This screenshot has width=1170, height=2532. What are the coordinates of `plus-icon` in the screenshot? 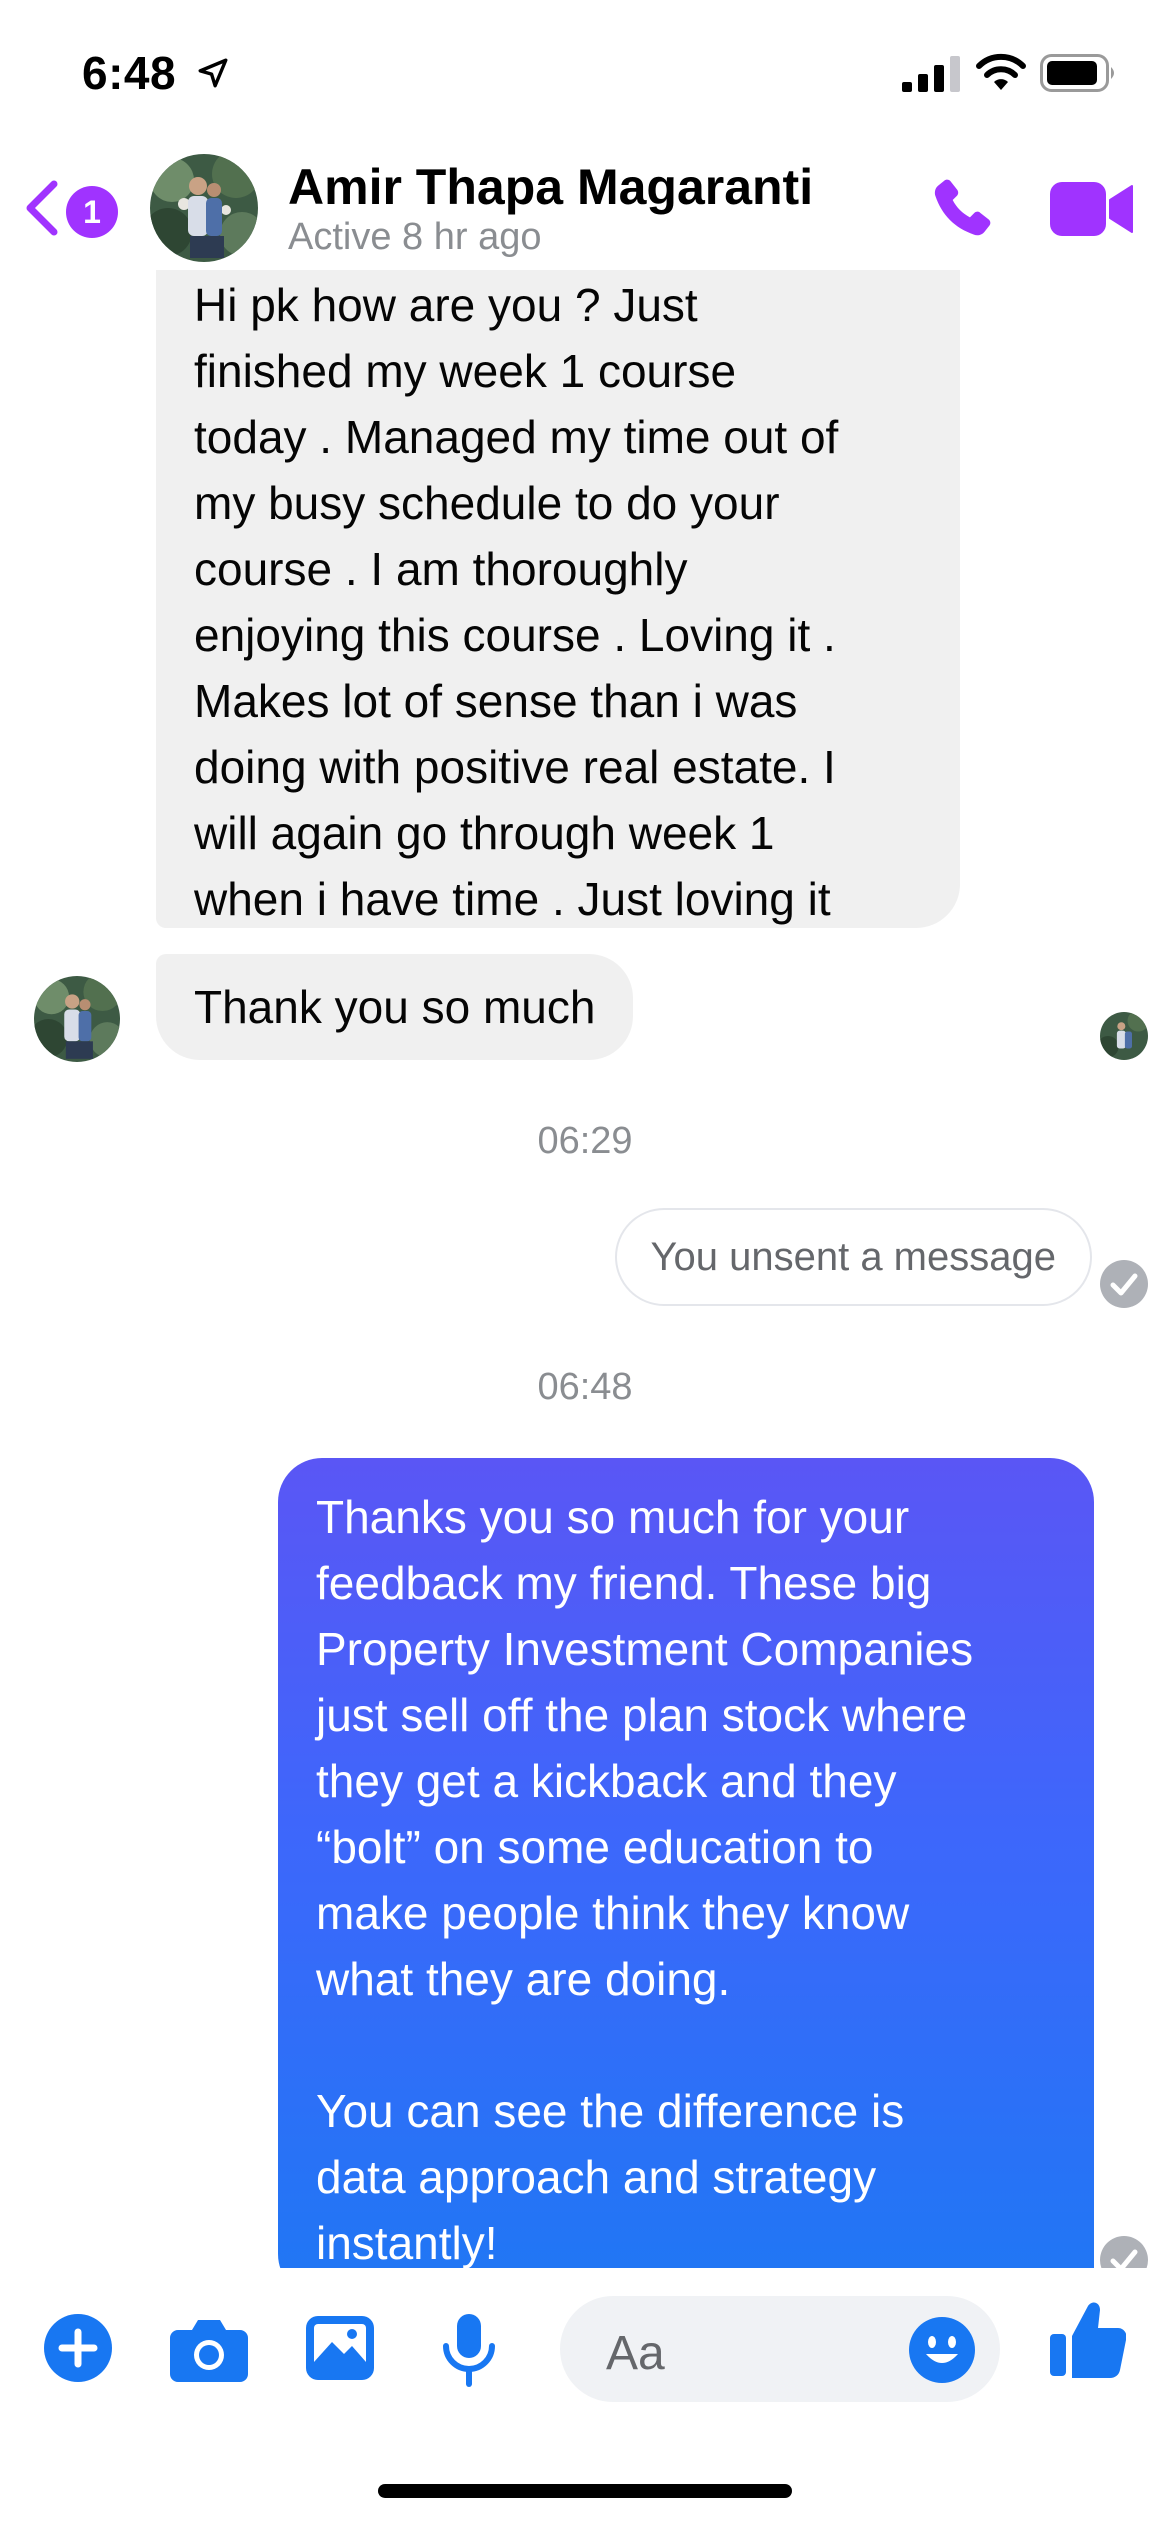 It's located at (78, 2348).